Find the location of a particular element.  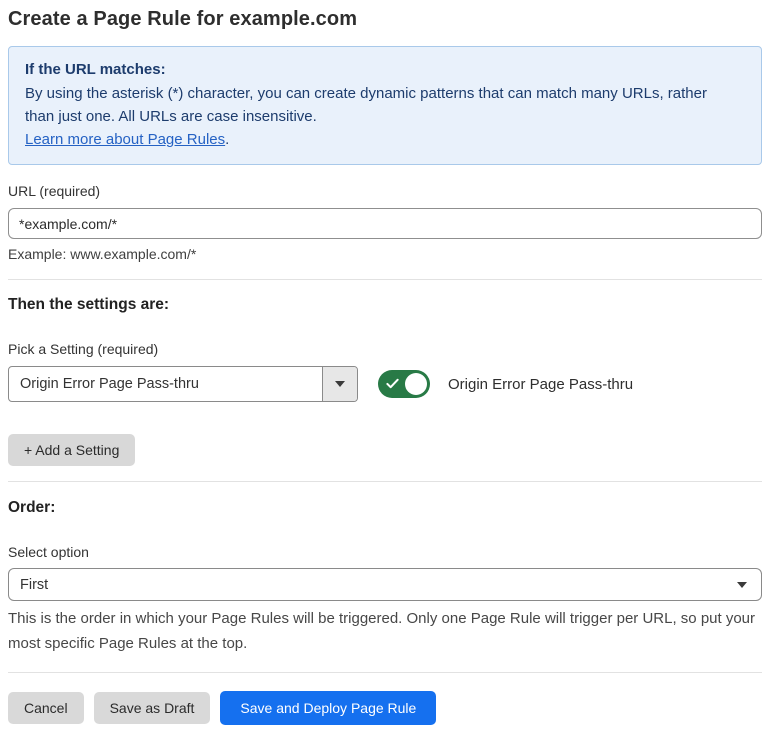

pick-setting-label: Pick a Setting (required) is located at coordinates (83, 349).